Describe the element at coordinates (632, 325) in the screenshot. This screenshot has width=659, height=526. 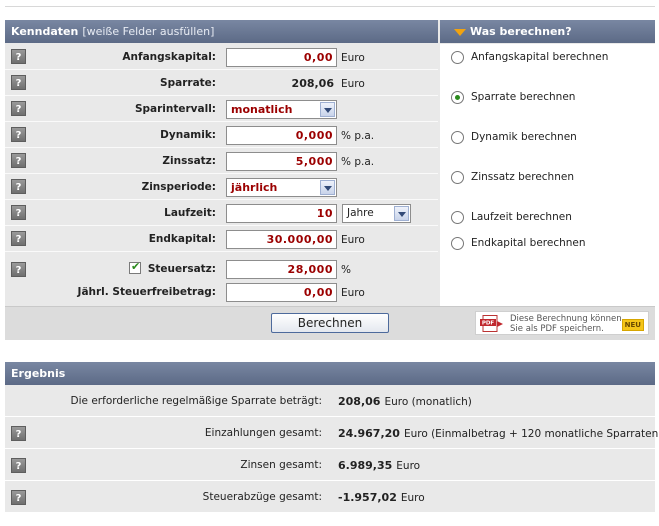
I see `new-badge: NEU` at that location.